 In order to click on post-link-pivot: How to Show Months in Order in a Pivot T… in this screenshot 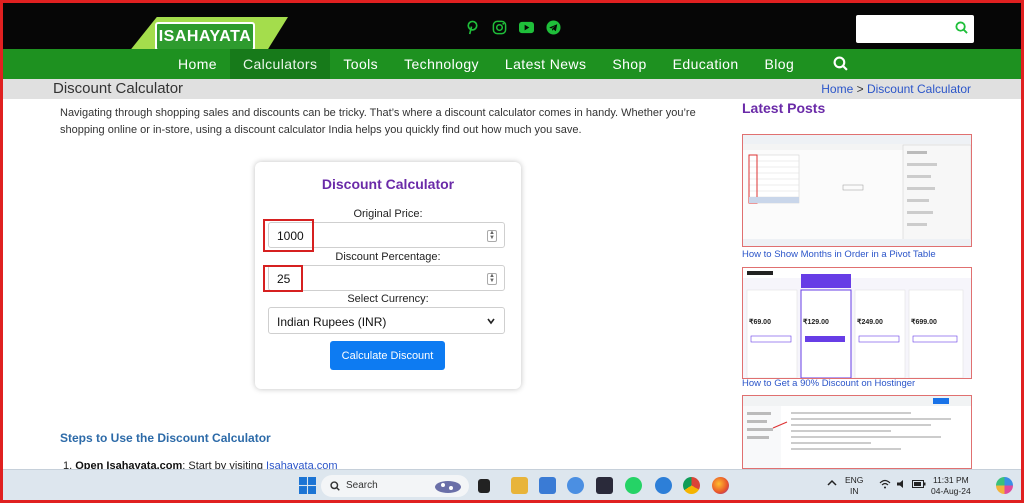, I will do `click(839, 254)`.